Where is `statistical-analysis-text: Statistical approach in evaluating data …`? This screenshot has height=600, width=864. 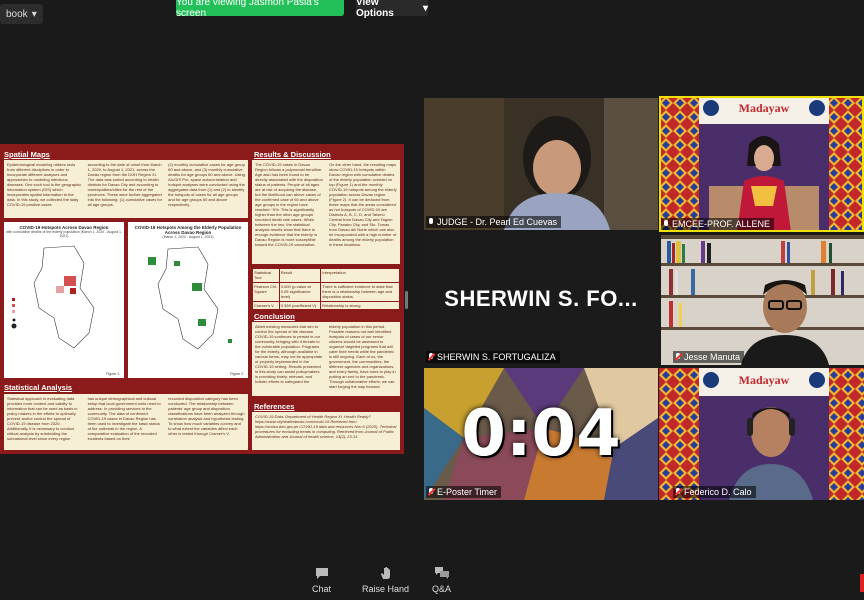 statistical-analysis-text: Statistical approach in evaluating data … is located at coordinates (42, 418).